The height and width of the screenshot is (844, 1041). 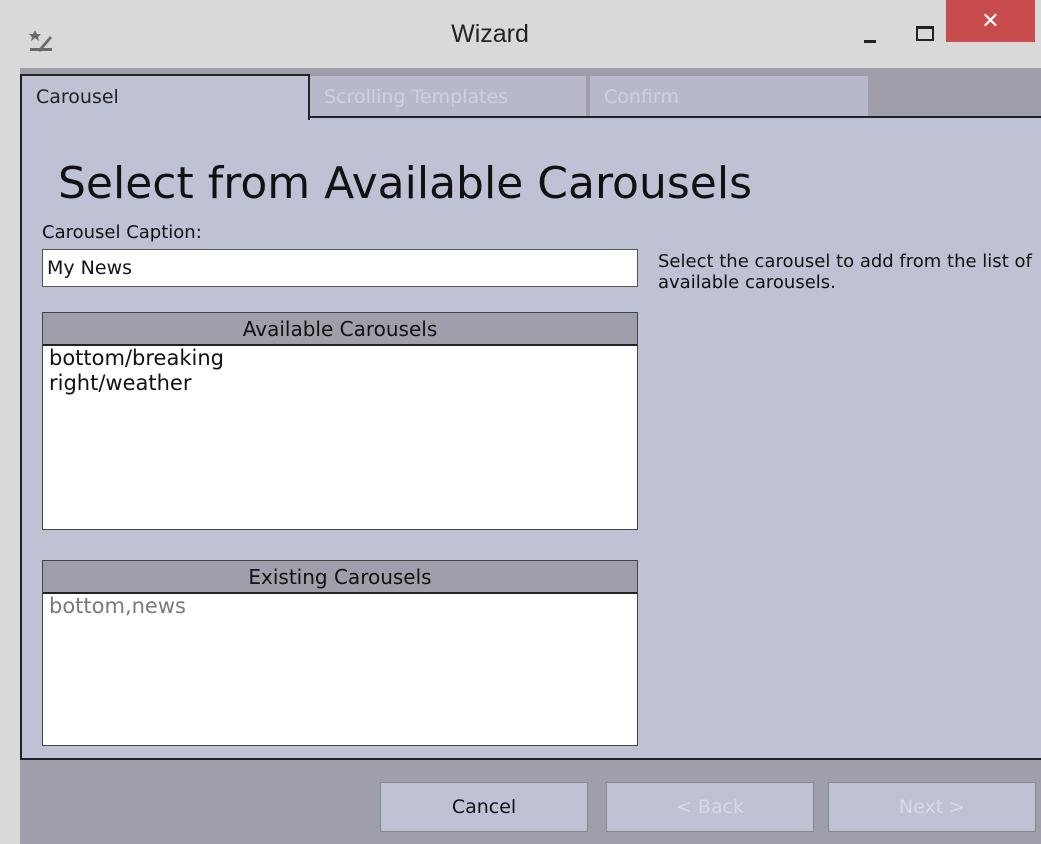 What do you see at coordinates (484, 807) in the screenshot?
I see `cancel-button: Cancel` at bounding box center [484, 807].